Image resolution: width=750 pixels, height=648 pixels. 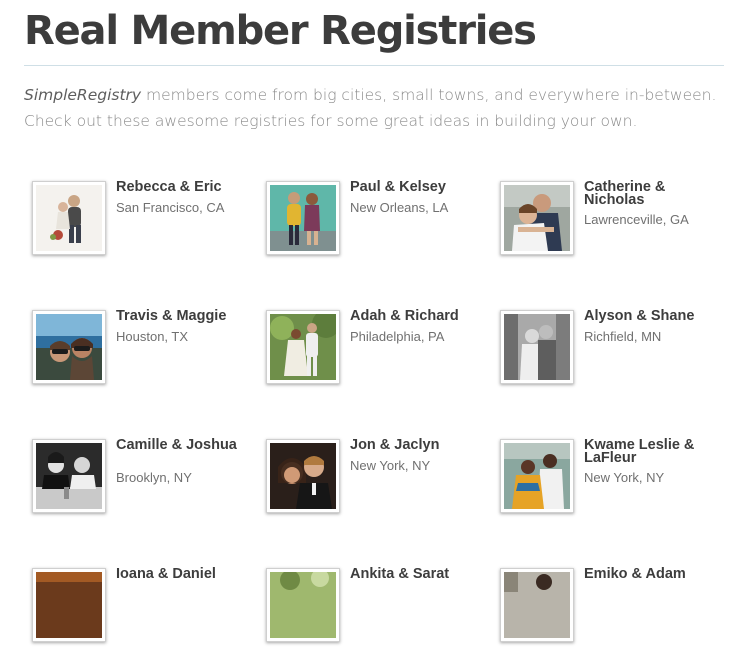 What do you see at coordinates (615, 607) in the screenshot?
I see `registry-card: Emiko & Adam` at bounding box center [615, 607].